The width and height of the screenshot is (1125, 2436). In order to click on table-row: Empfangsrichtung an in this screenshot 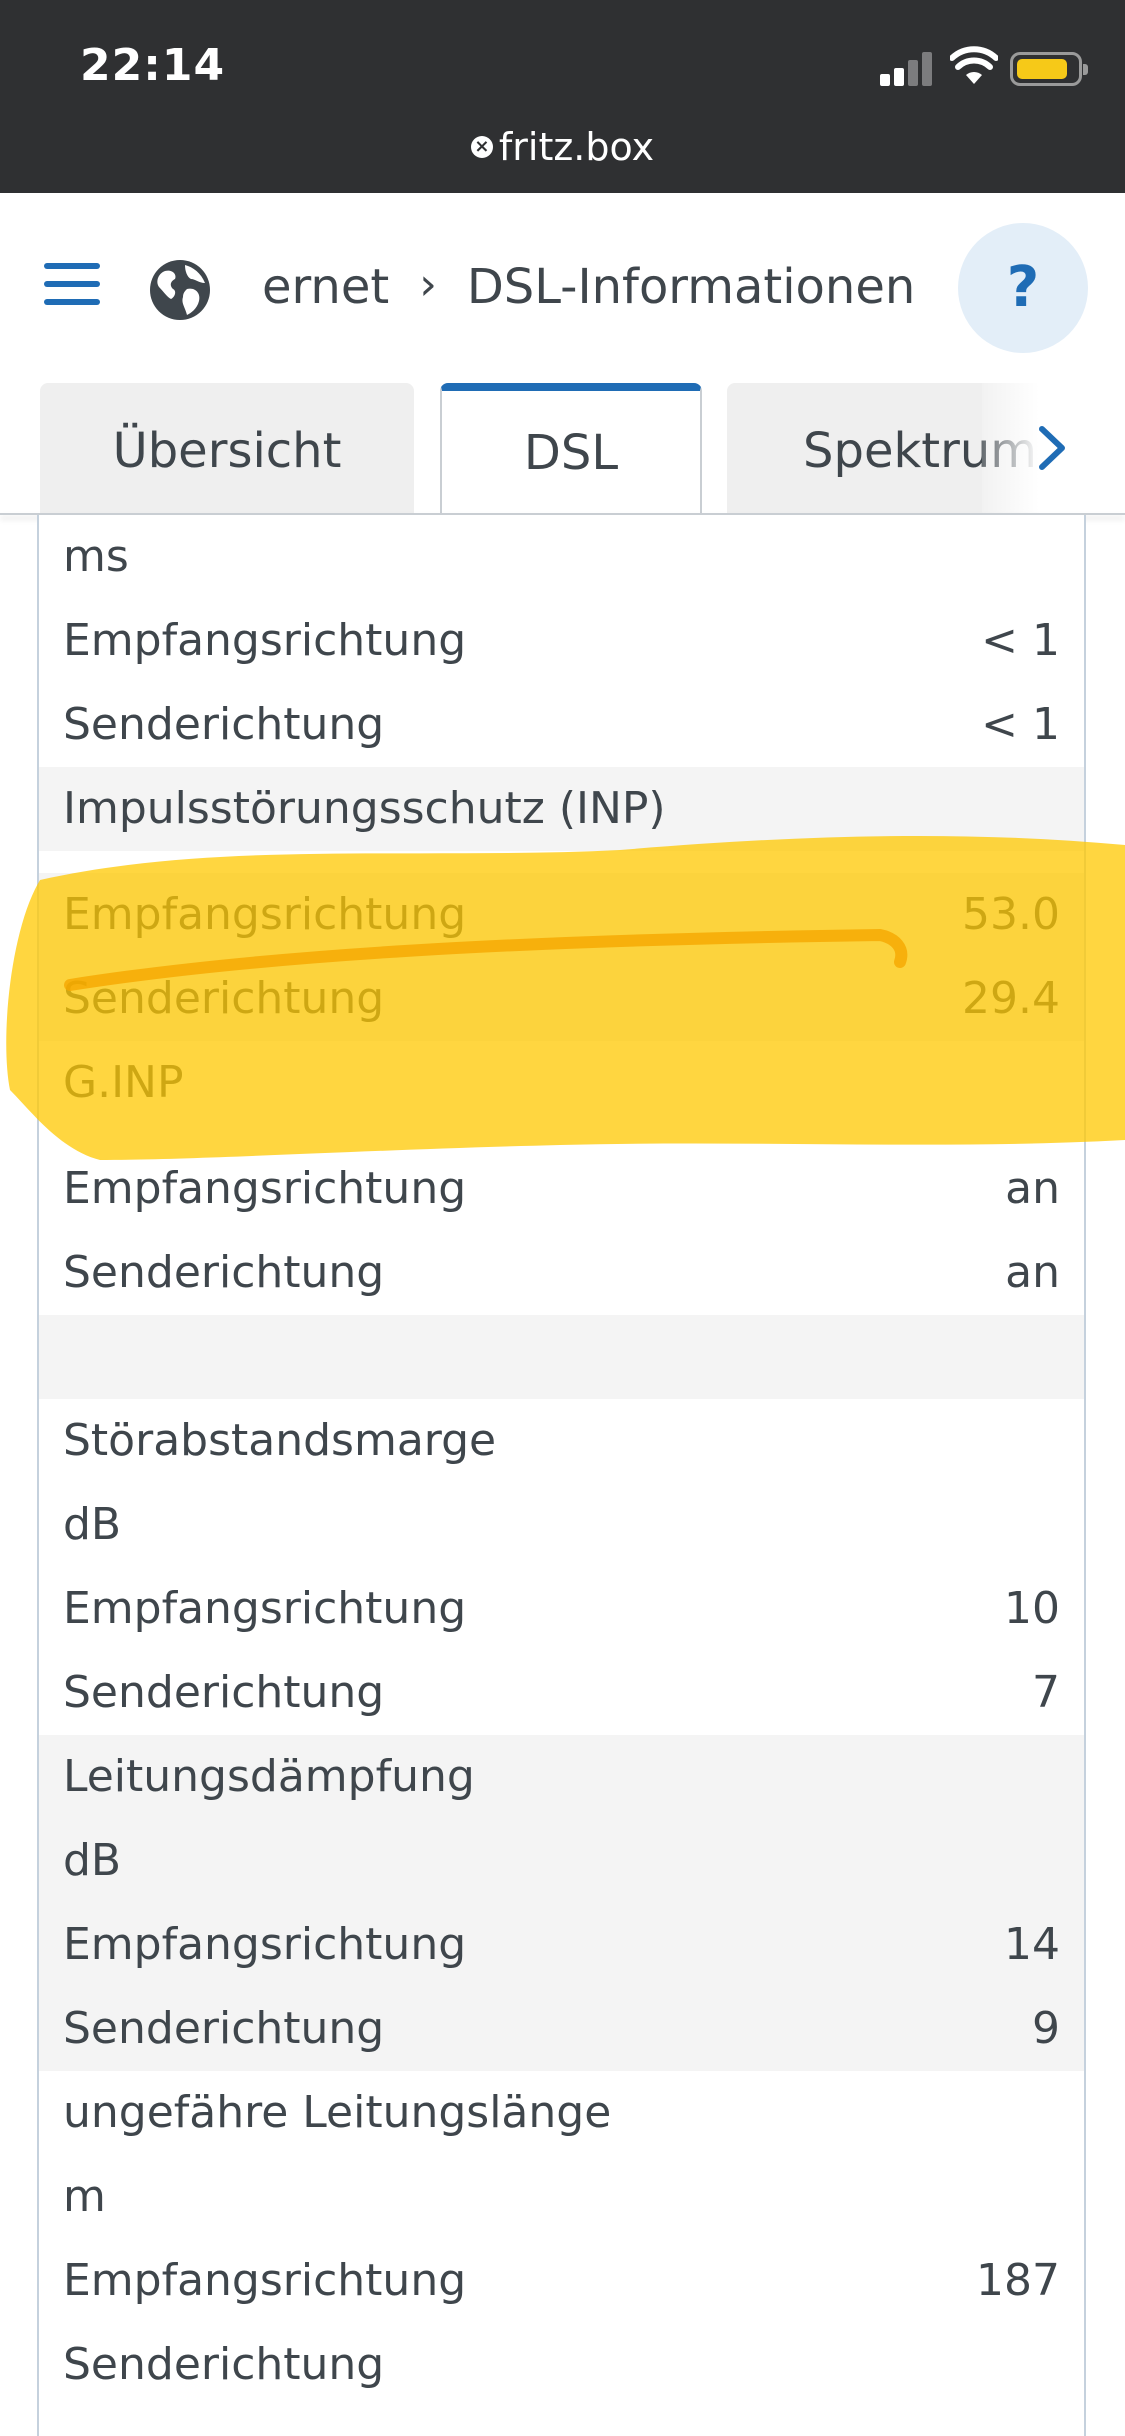, I will do `click(561, 1189)`.